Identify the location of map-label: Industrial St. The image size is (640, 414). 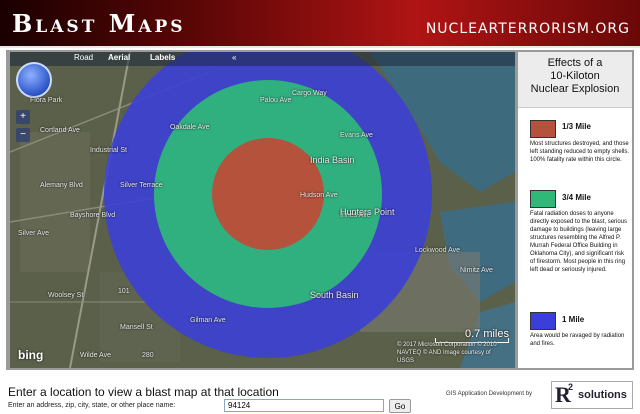
(108, 150).